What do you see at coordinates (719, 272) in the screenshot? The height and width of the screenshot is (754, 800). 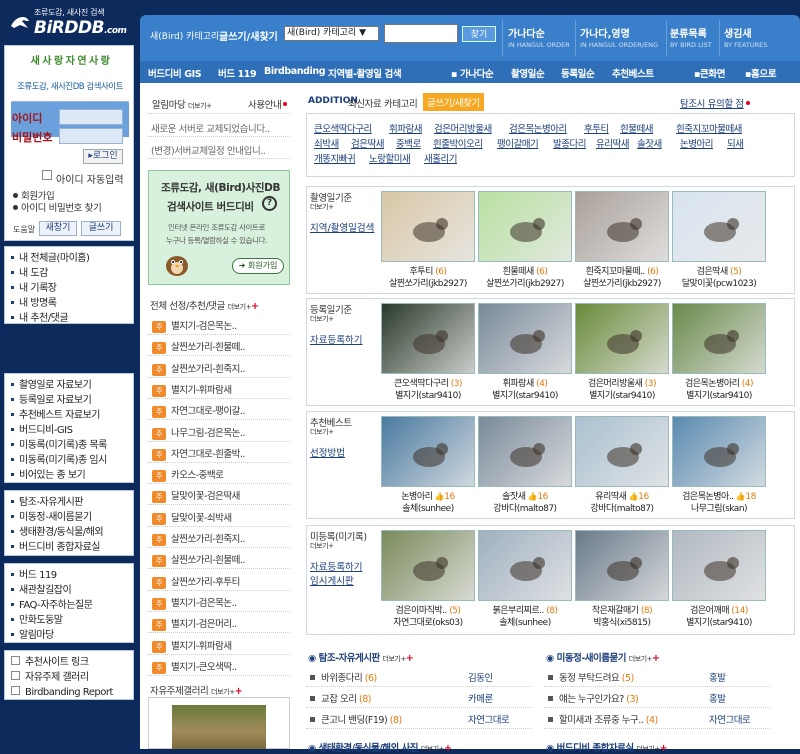 I see `photo-caption: 검은딱새 (5)` at bounding box center [719, 272].